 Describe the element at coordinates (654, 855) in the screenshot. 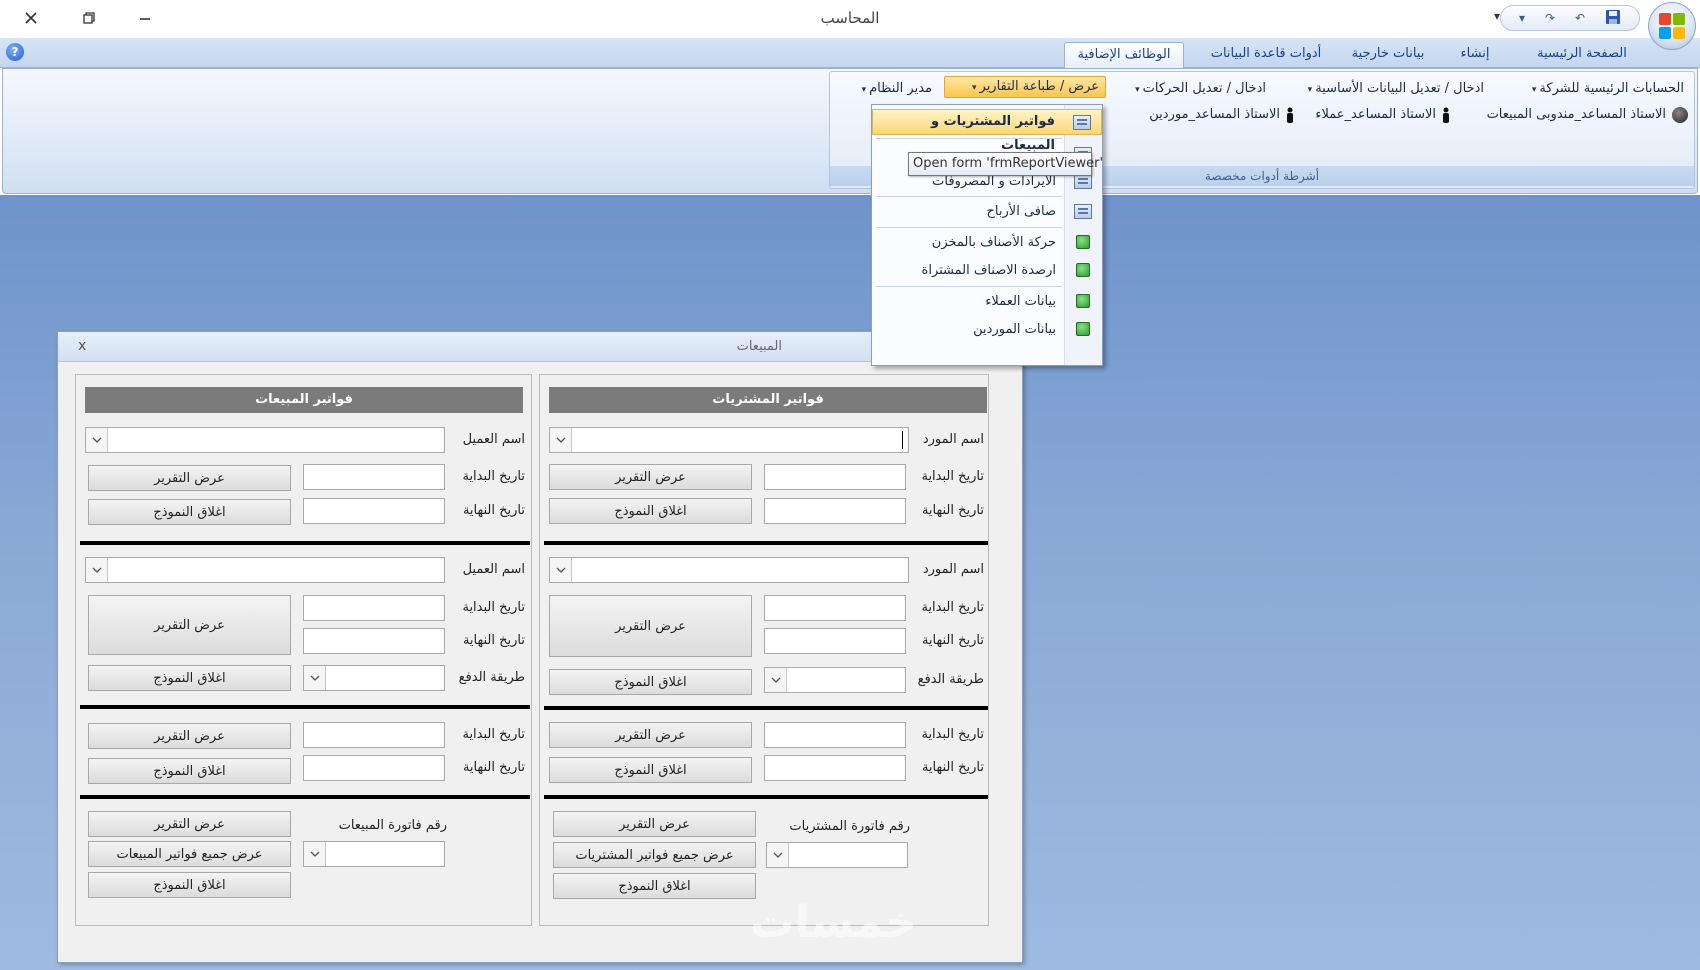

I see `show-all-purchase-invoices-button: عرض جميع فواتير المشتريات` at that location.